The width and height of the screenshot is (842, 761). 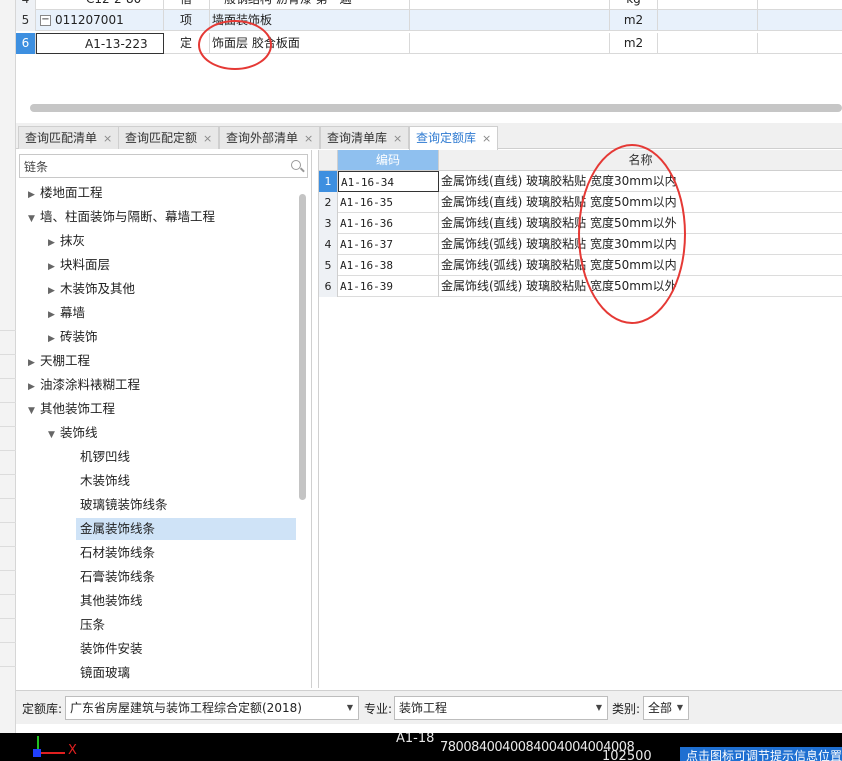 What do you see at coordinates (429, 20) in the screenshot?
I see `table-row: 5 −011207001 项 墙面装饰板 m2` at bounding box center [429, 20].